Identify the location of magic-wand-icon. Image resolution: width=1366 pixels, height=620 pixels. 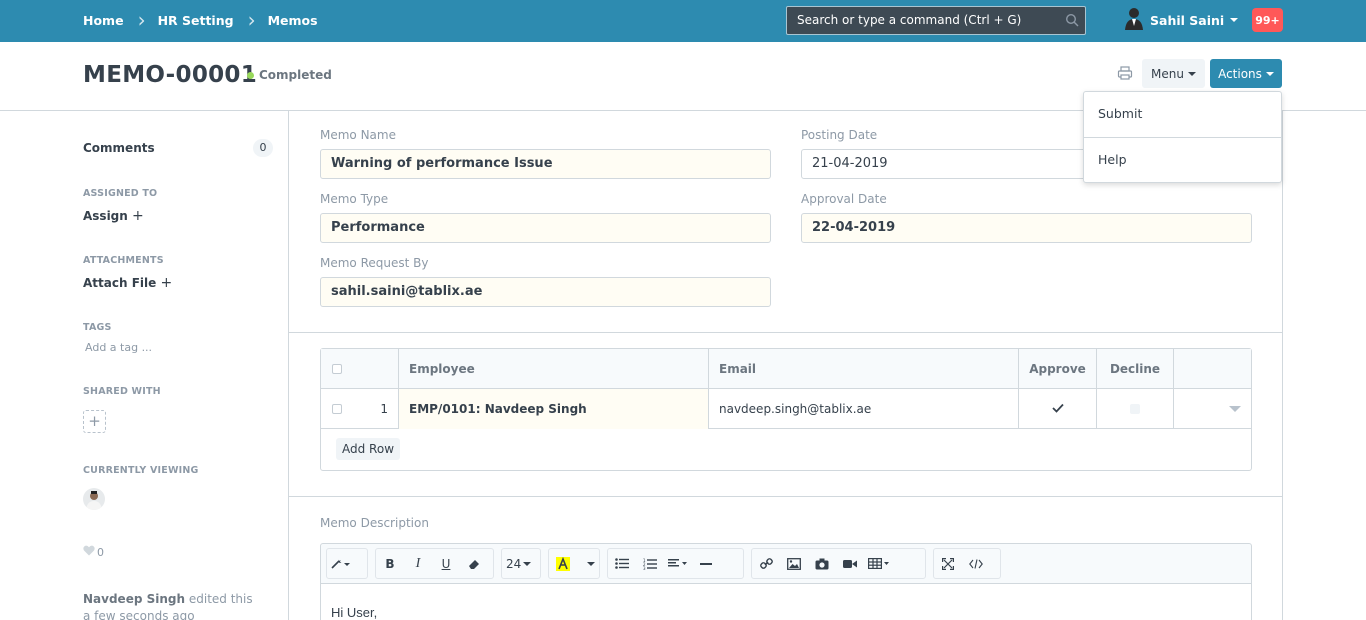
(341, 563).